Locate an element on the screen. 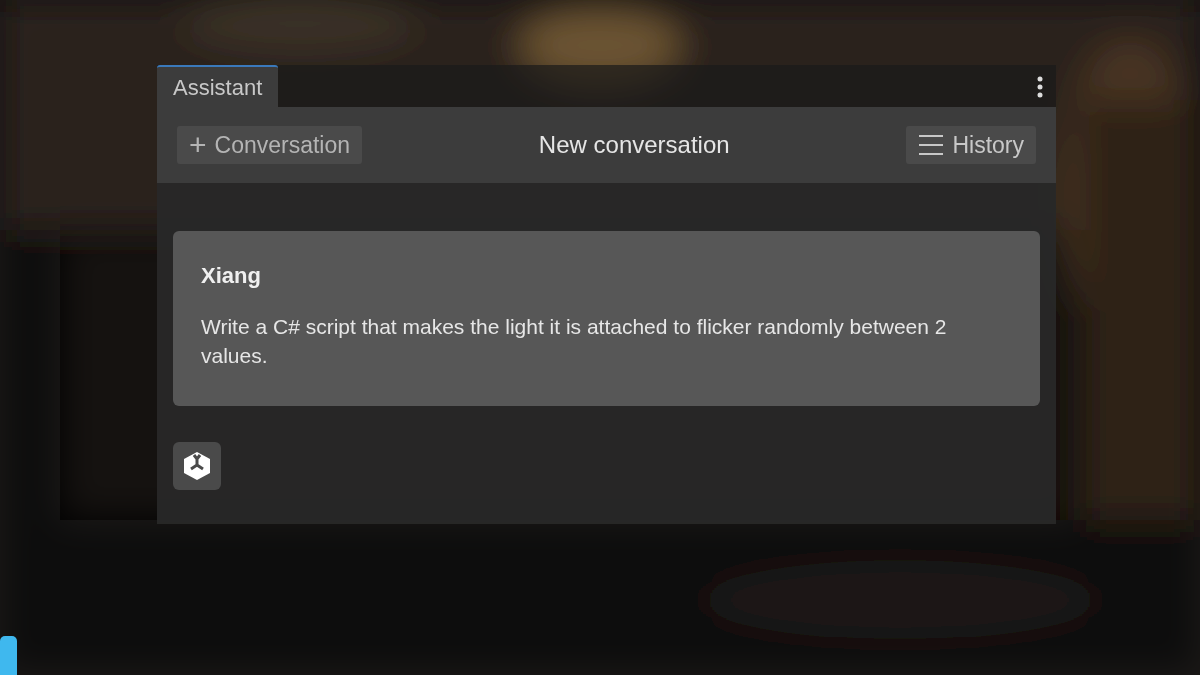  history-button: History is located at coordinates (971, 145).